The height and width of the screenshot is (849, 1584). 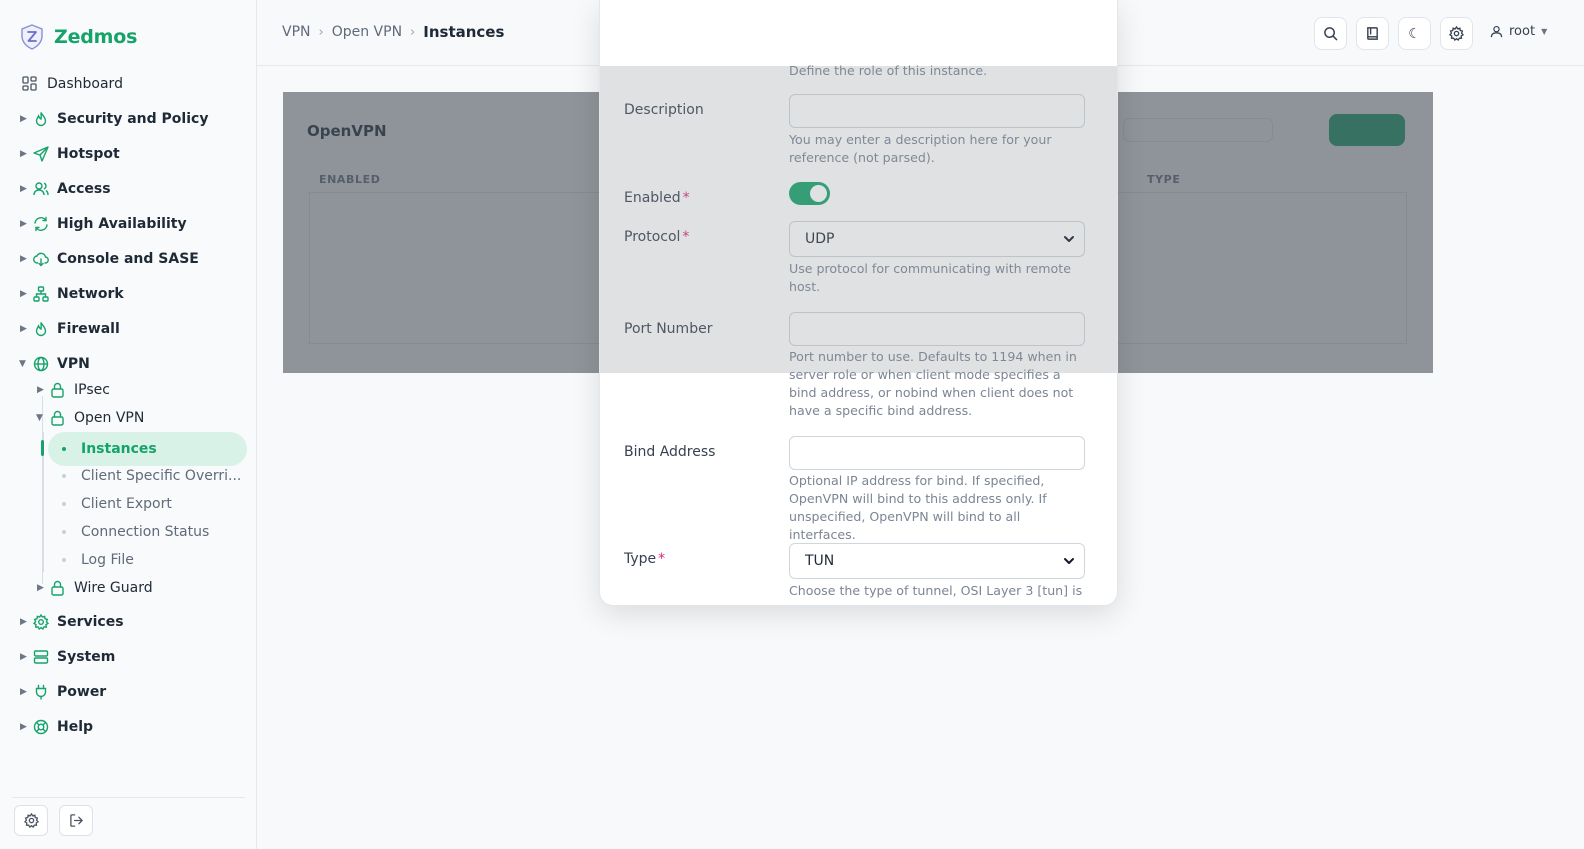 I want to click on logout-icon, so click(x=76, y=820).